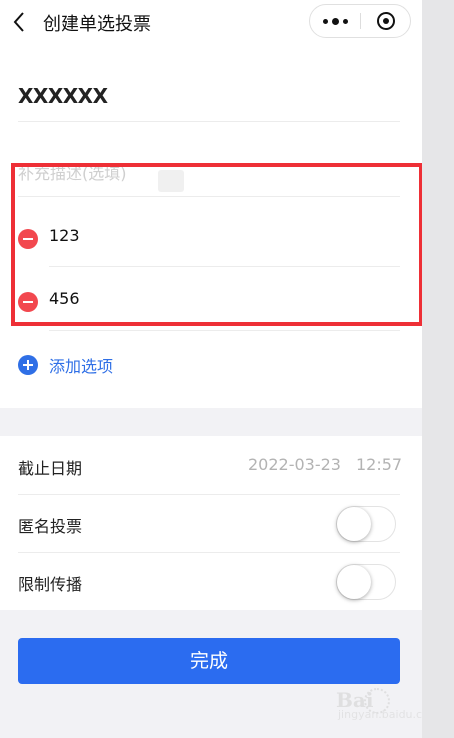 The image size is (454, 738). What do you see at coordinates (335, 21) in the screenshot?
I see `more-dots-icon` at bounding box center [335, 21].